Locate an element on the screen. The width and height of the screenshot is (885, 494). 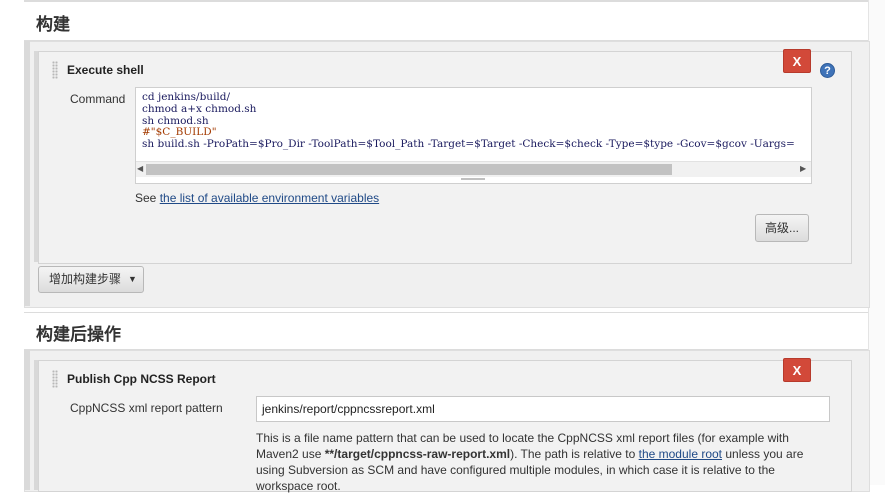
code-line: chmod a+x chmod.sh is located at coordinates (199, 108).